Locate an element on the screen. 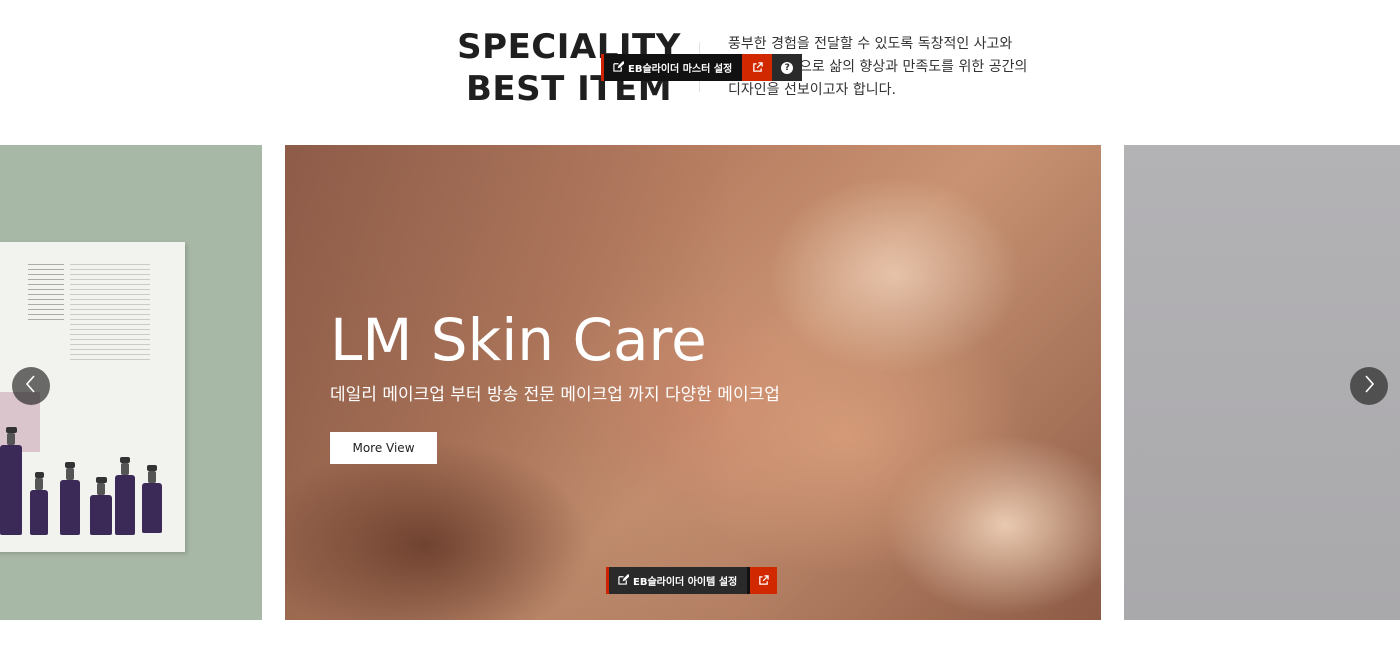 Image resolution: width=1400 pixels, height=659 pixels. slider-item-settings-button: EB슬라이더 아이템 설정 is located at coordinates (677, 580).